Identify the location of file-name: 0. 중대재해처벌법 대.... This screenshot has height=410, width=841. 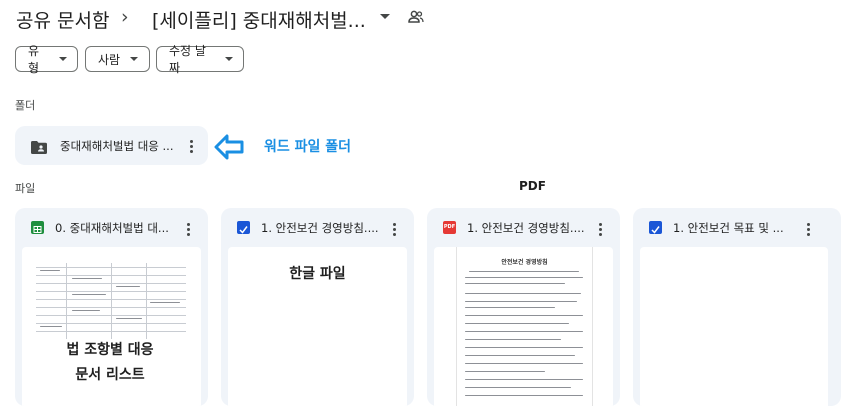
(112, 228).